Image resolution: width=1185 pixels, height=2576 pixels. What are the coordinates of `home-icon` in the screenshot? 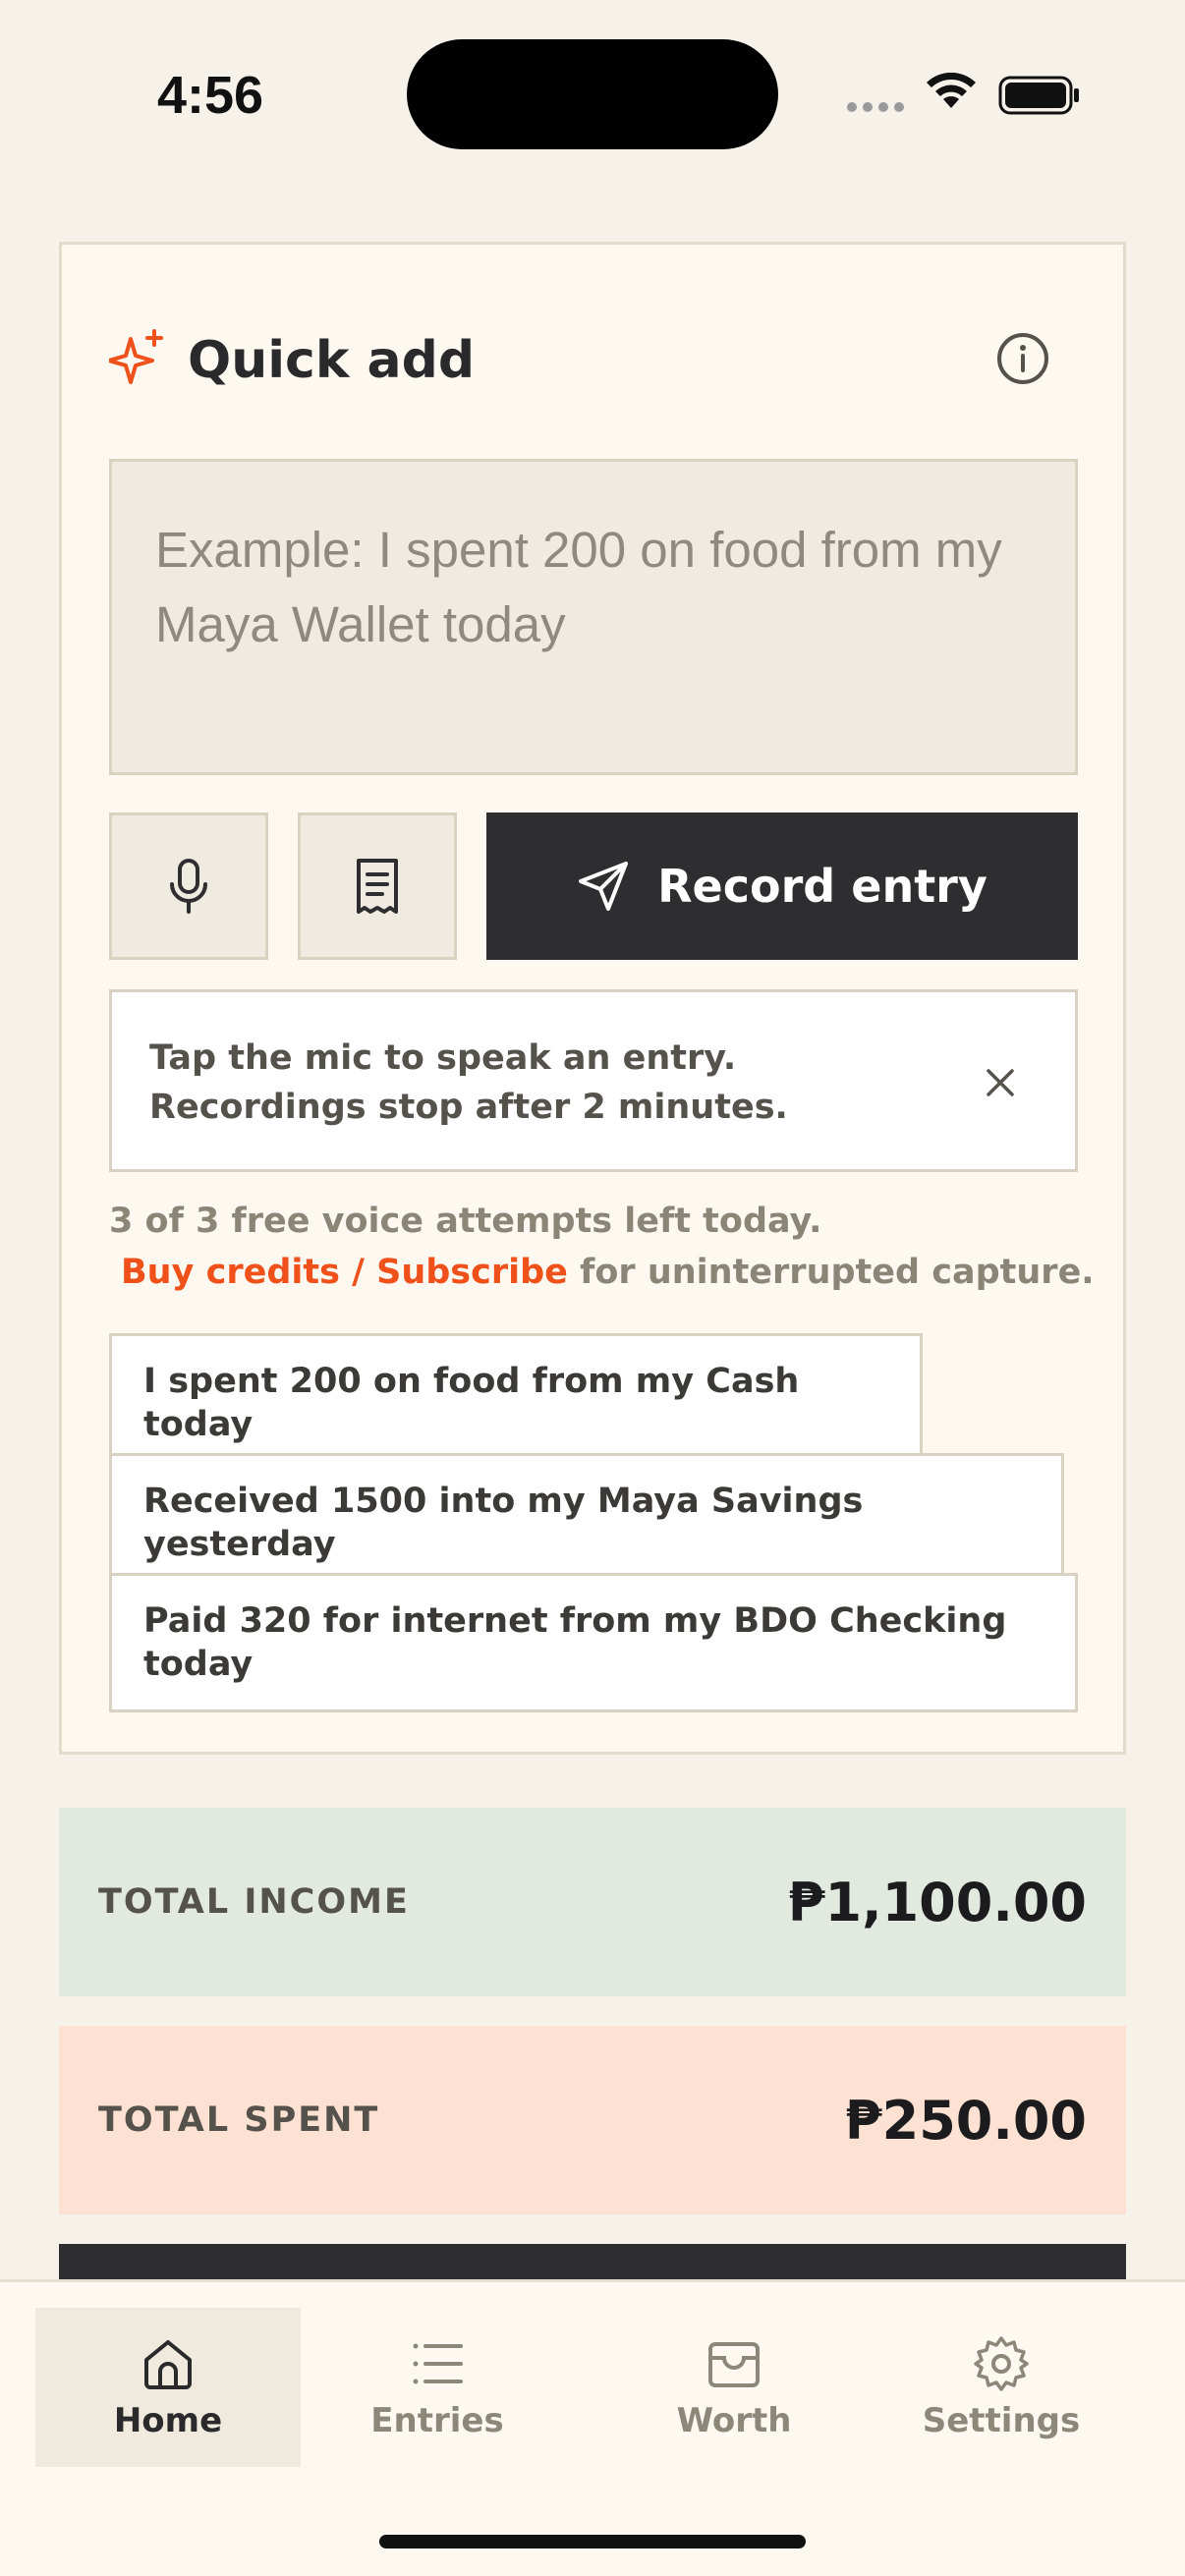 It's located at (168, 2364).